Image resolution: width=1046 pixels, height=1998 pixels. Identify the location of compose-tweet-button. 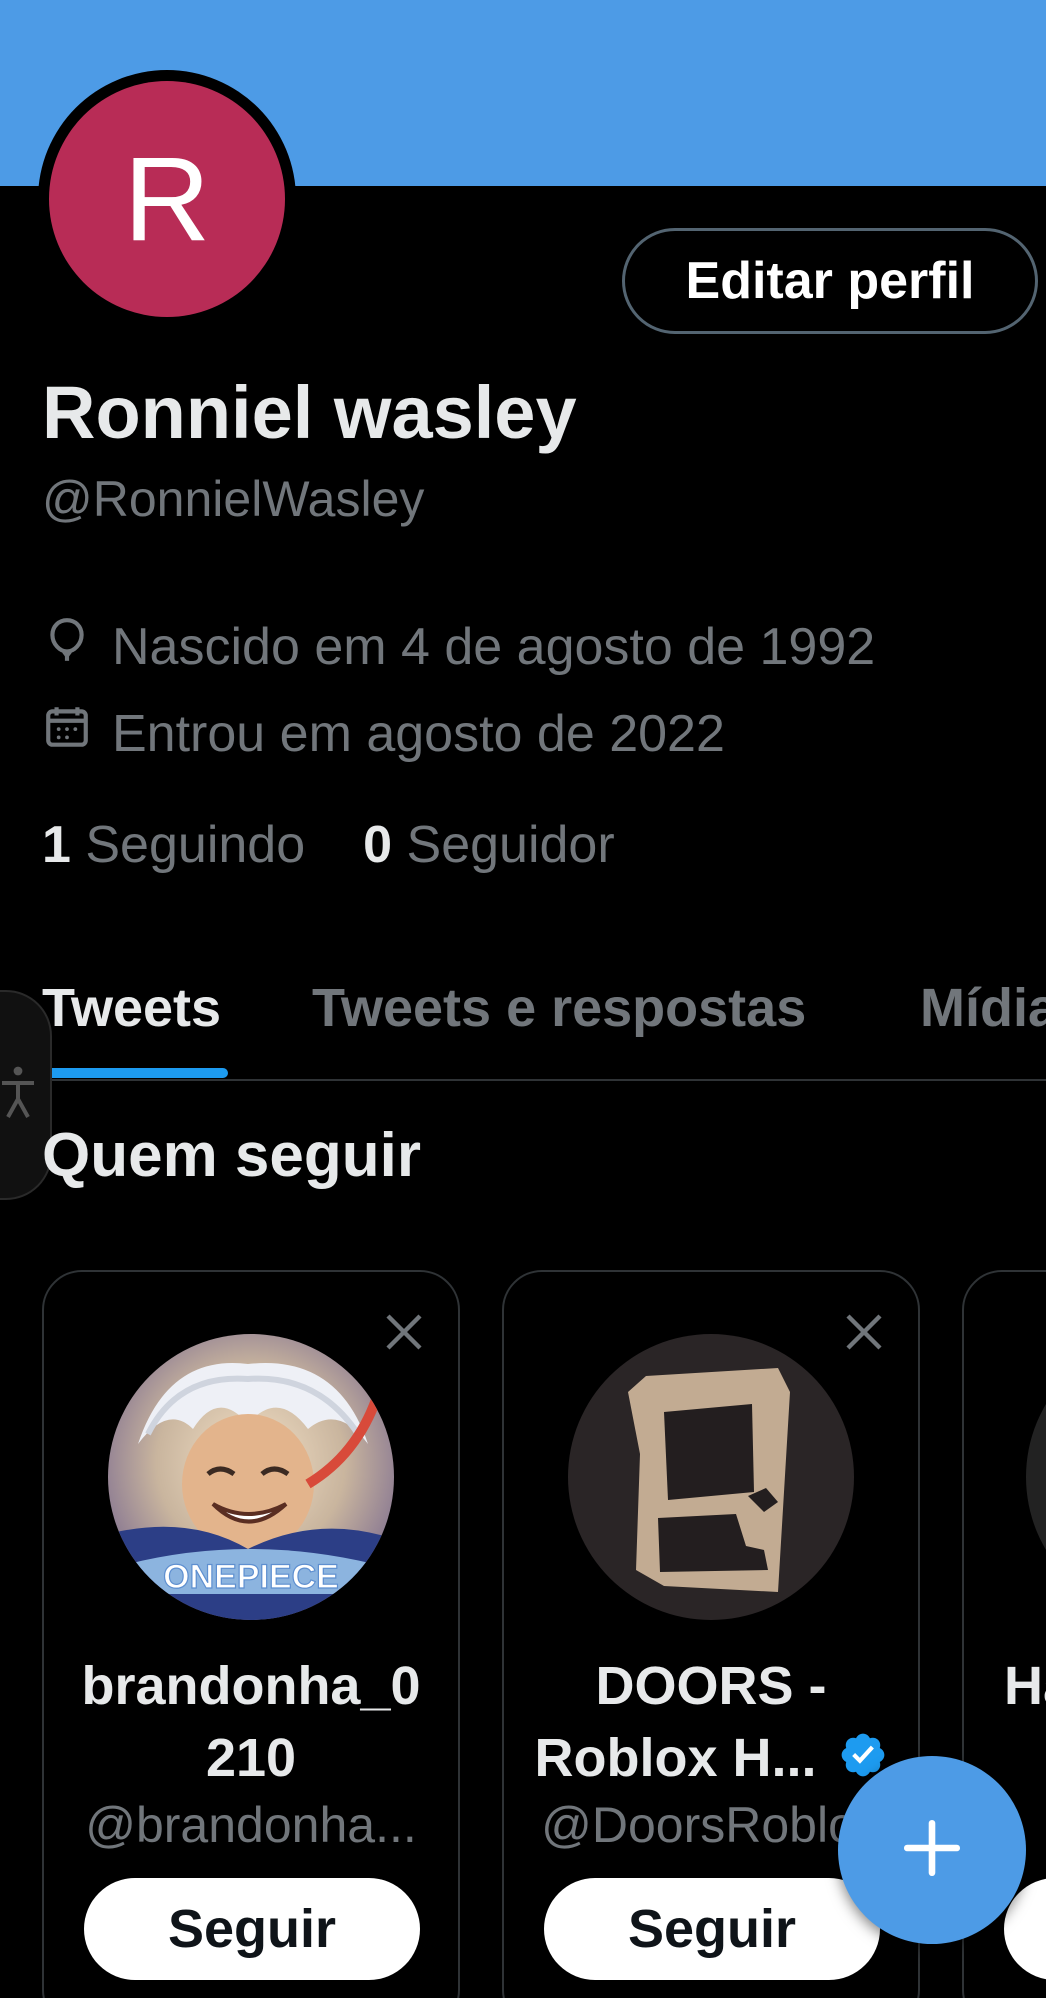
(932, 1850).